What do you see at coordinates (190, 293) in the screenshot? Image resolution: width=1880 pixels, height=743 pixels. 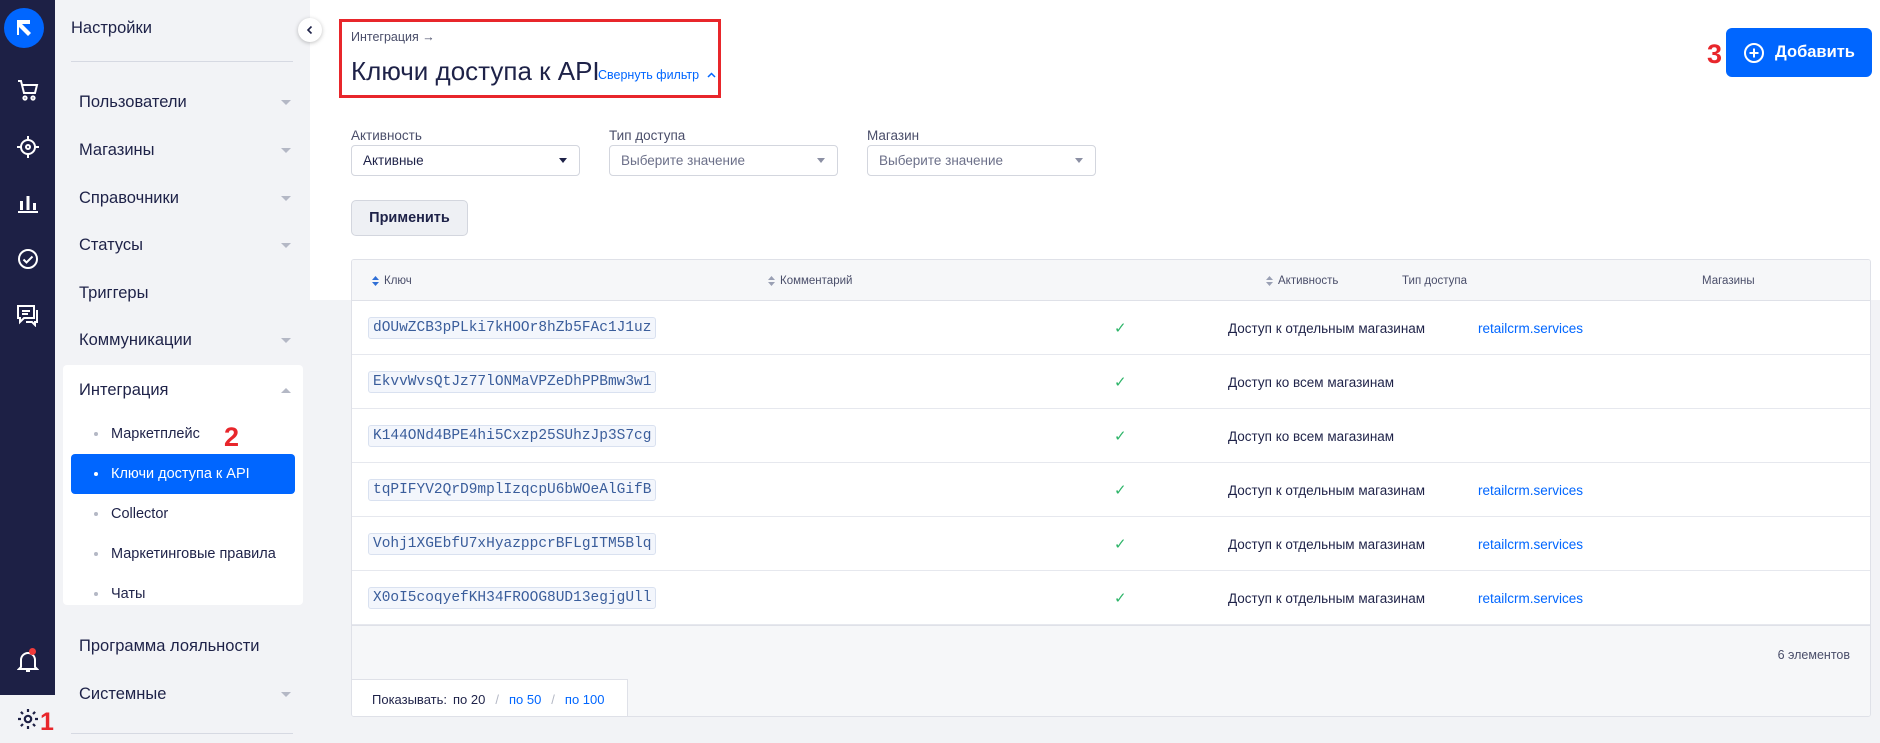 I see `sidebar-item-triggers: Триггеры` at bounding box center [190, 293].